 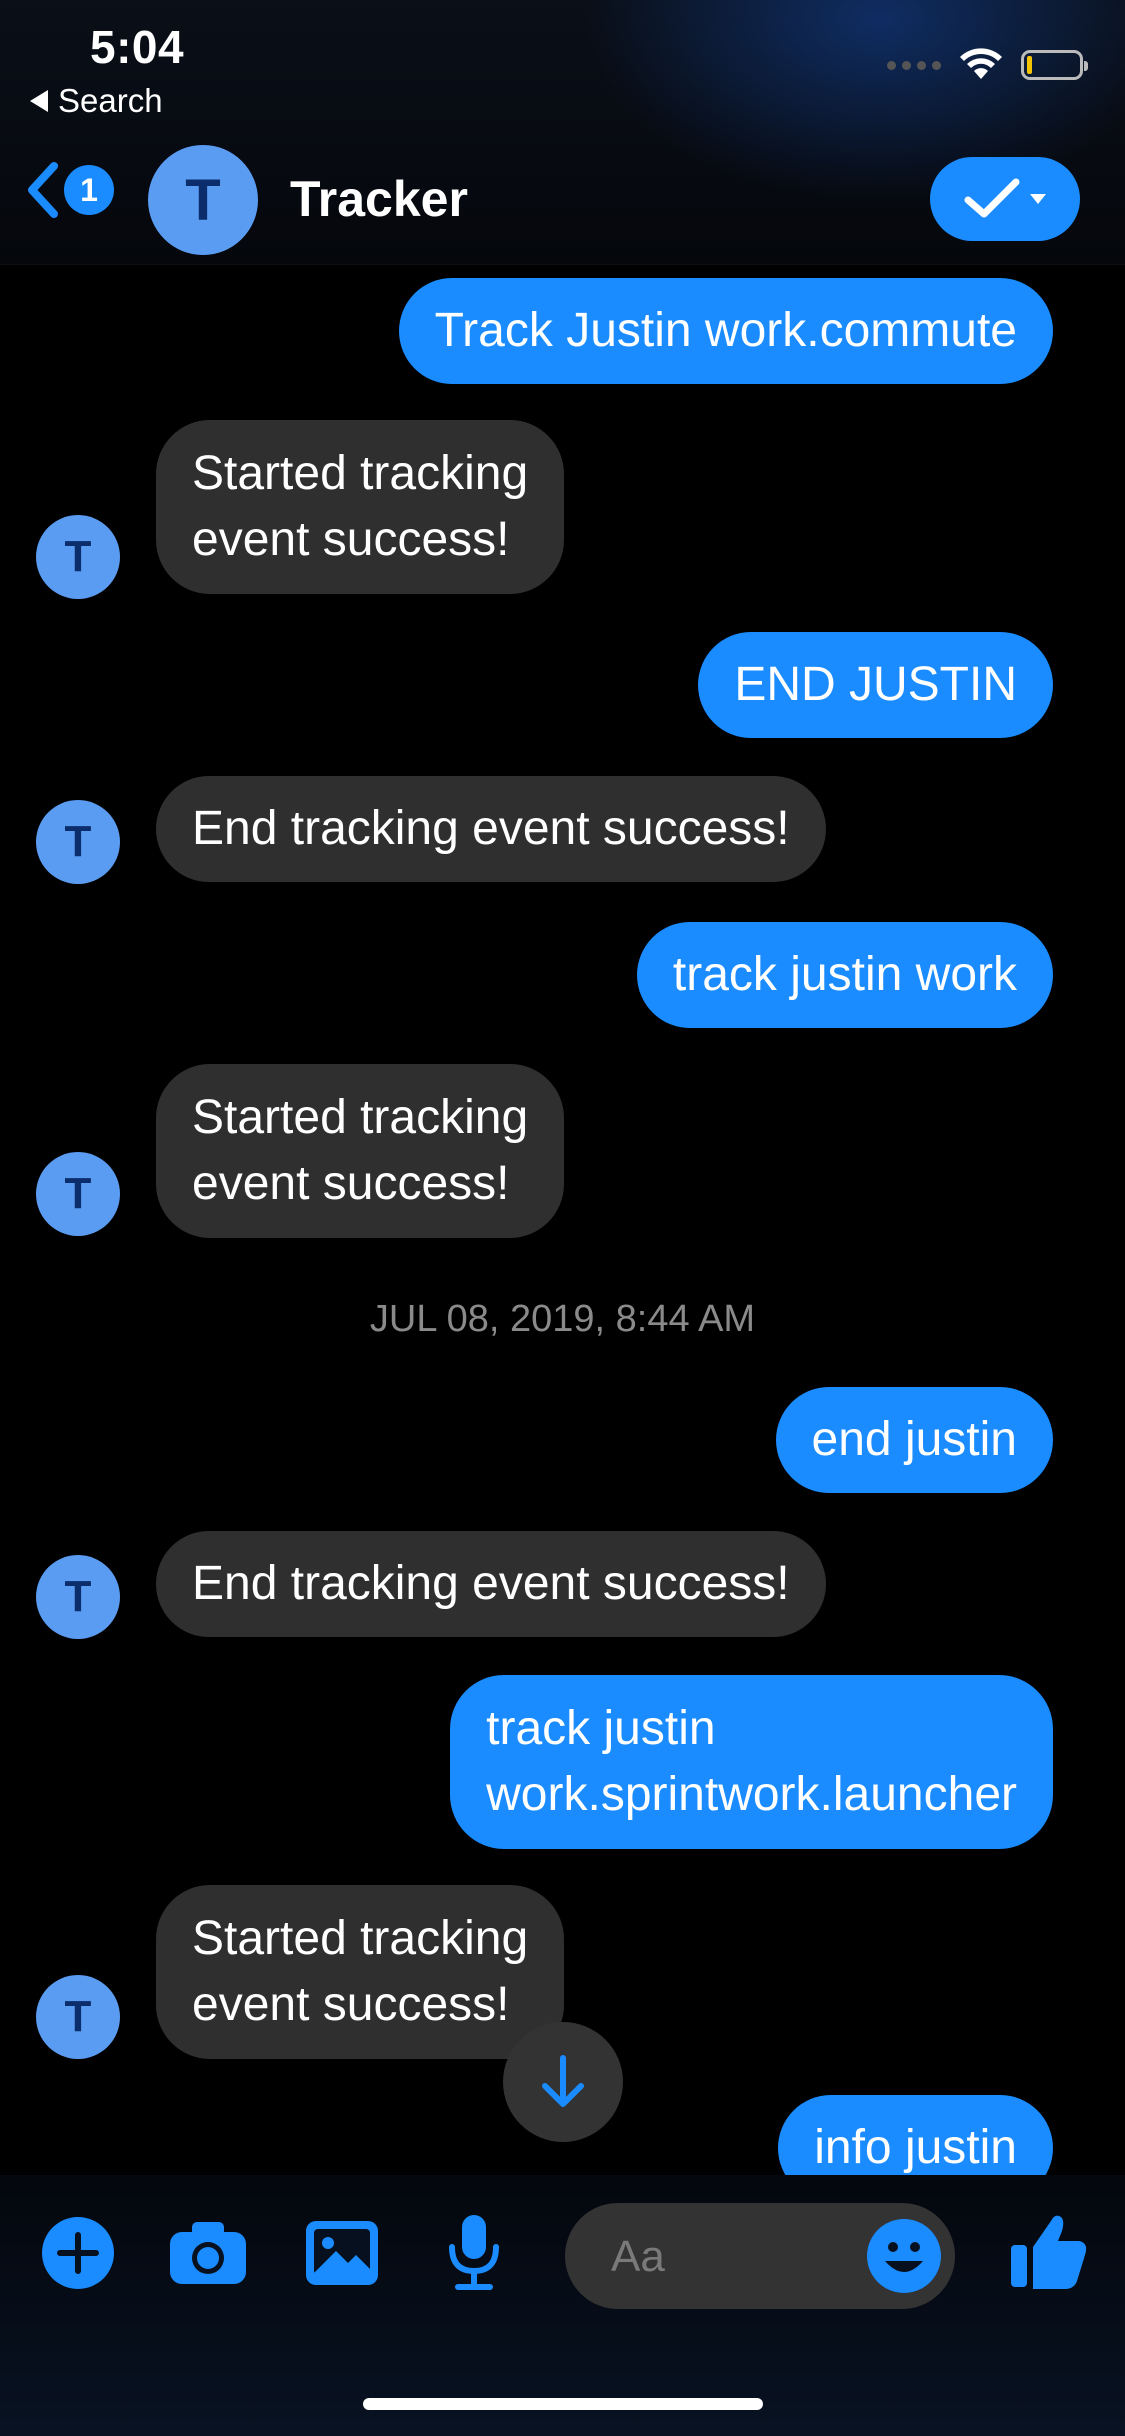 I want to click on status-check-button, so click(x=1005, y=199).